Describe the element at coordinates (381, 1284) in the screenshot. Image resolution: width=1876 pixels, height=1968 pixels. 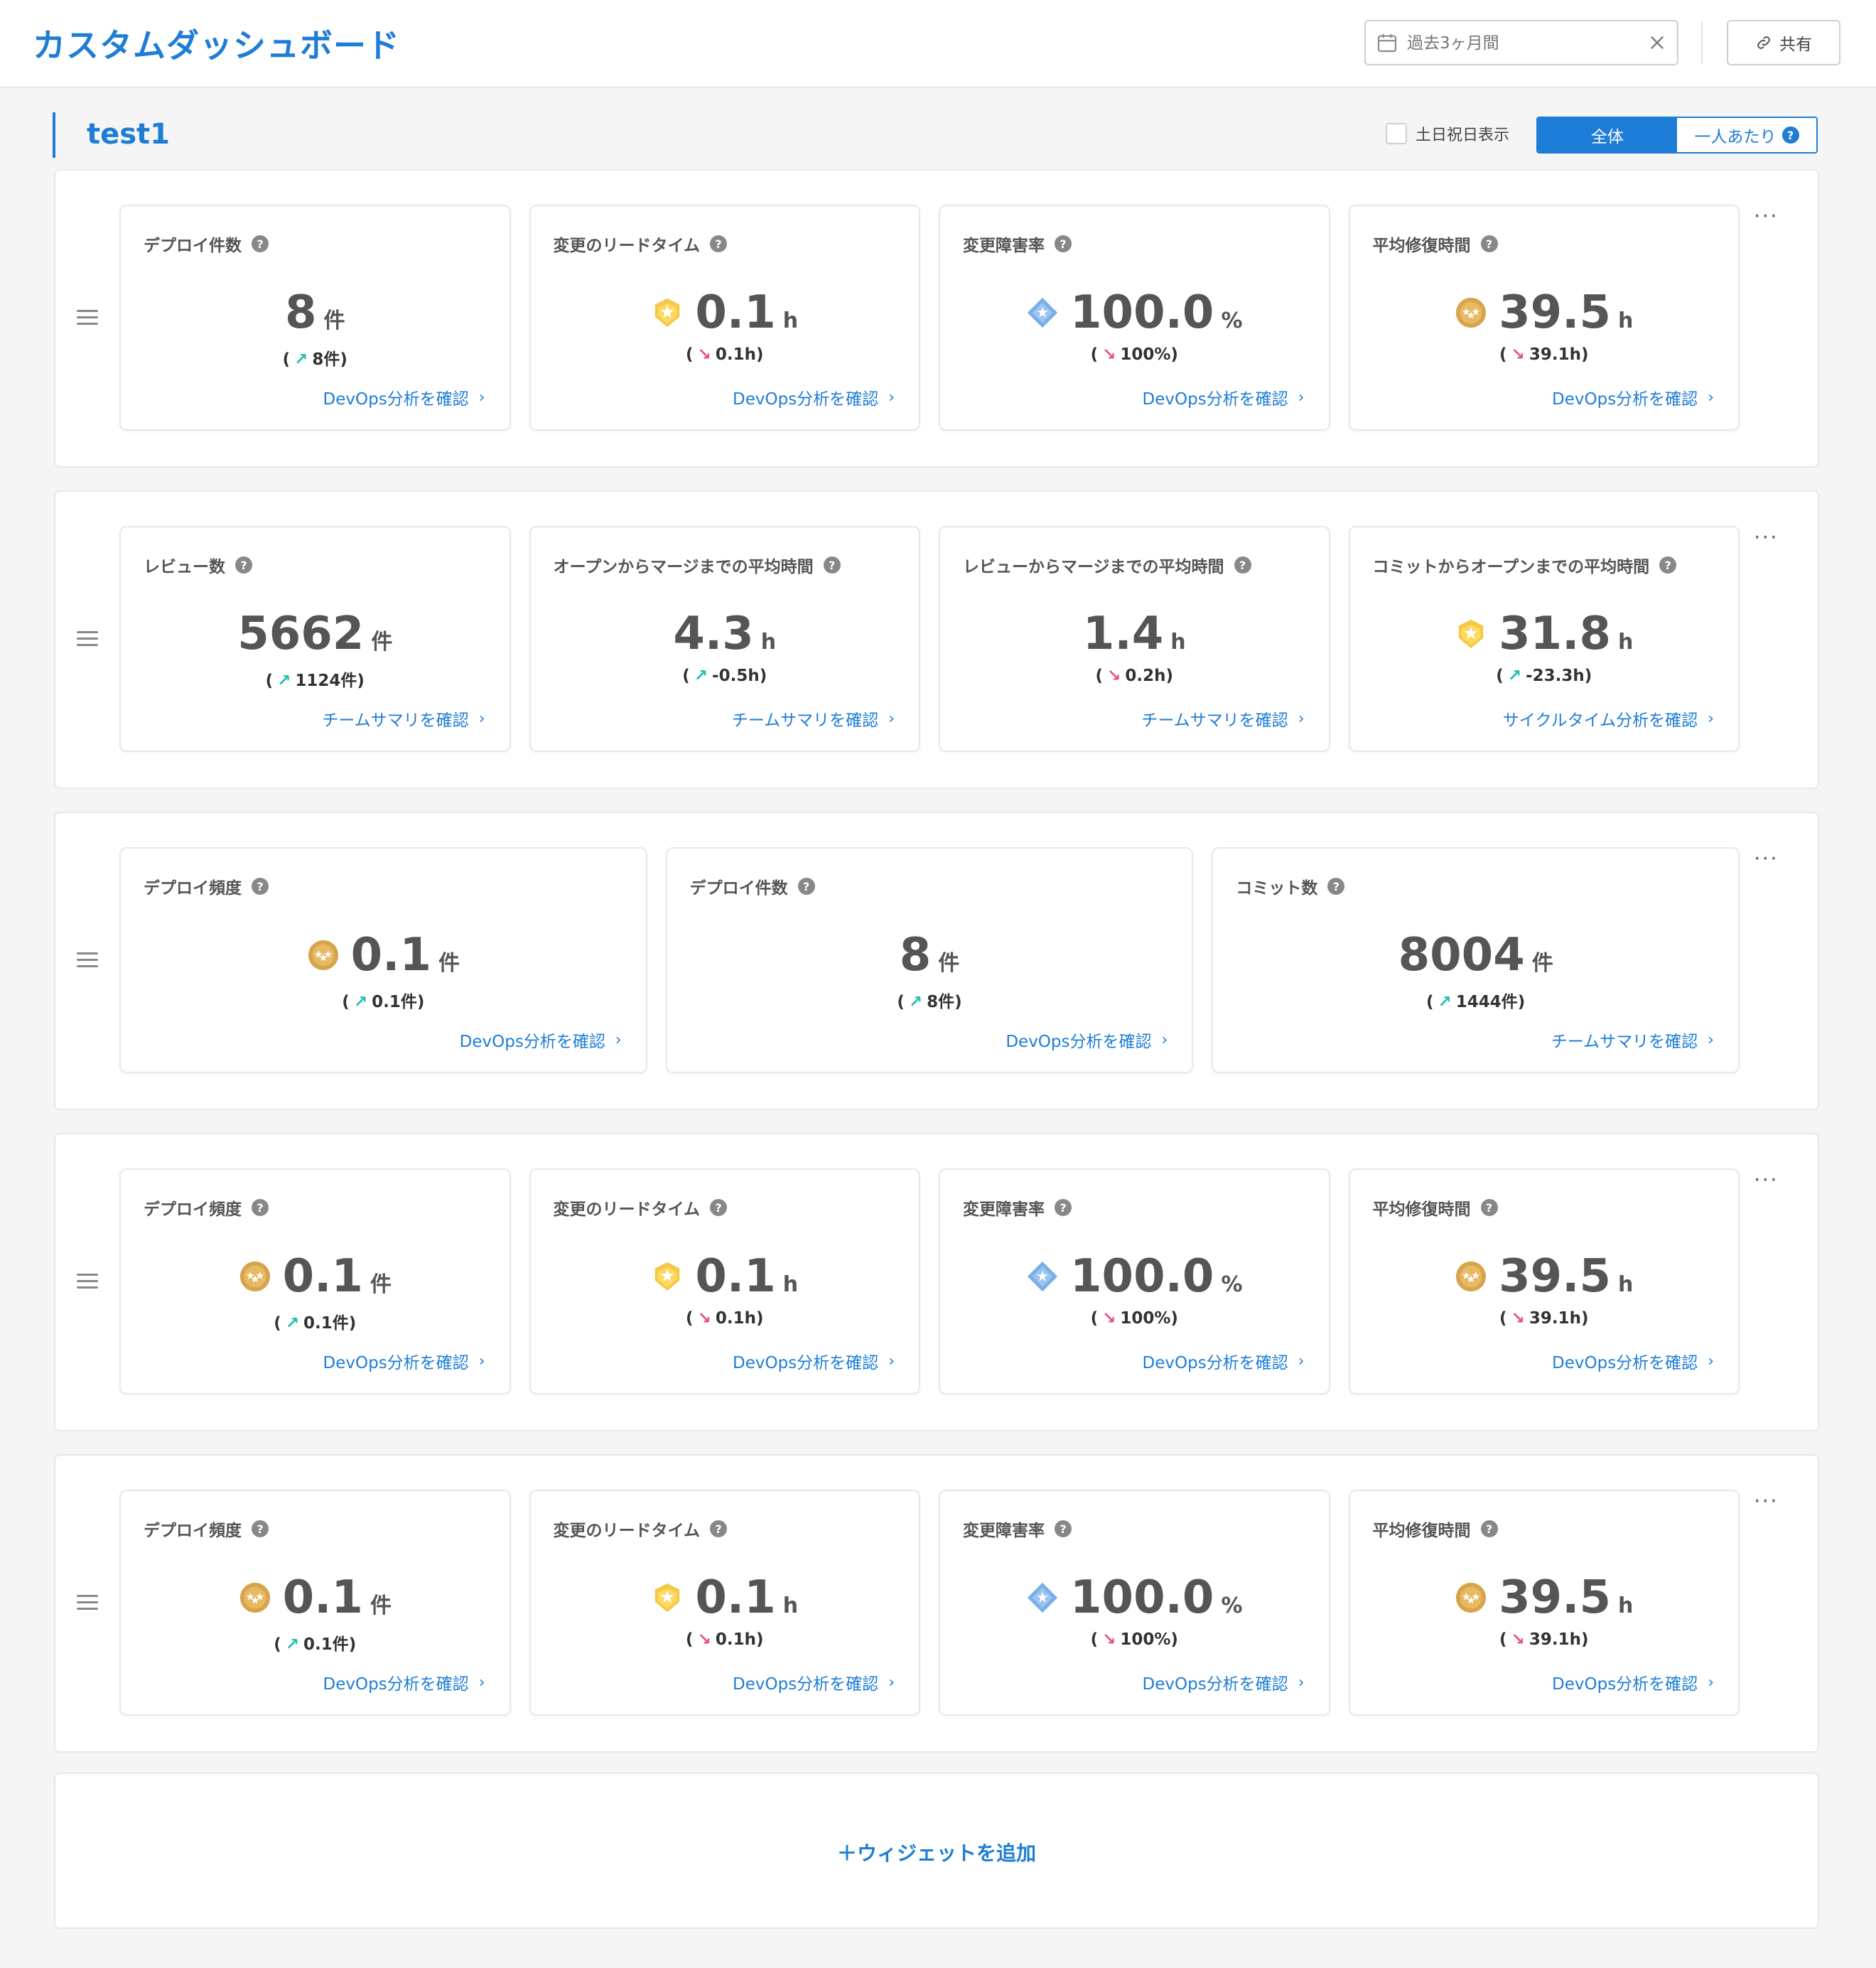
I see `metric-unit: 件` at that location.